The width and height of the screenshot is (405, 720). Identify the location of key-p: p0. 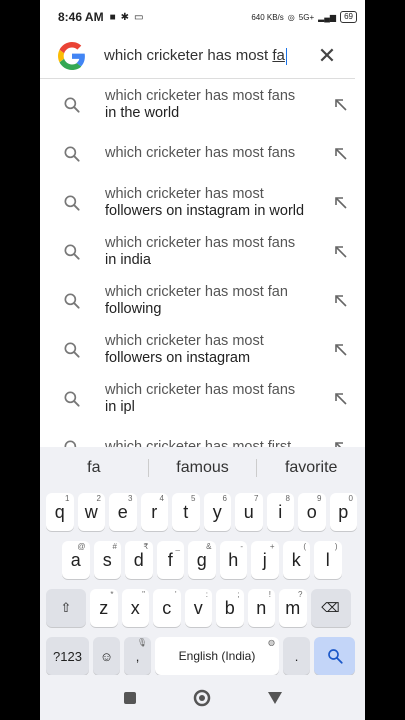
(343, 512).